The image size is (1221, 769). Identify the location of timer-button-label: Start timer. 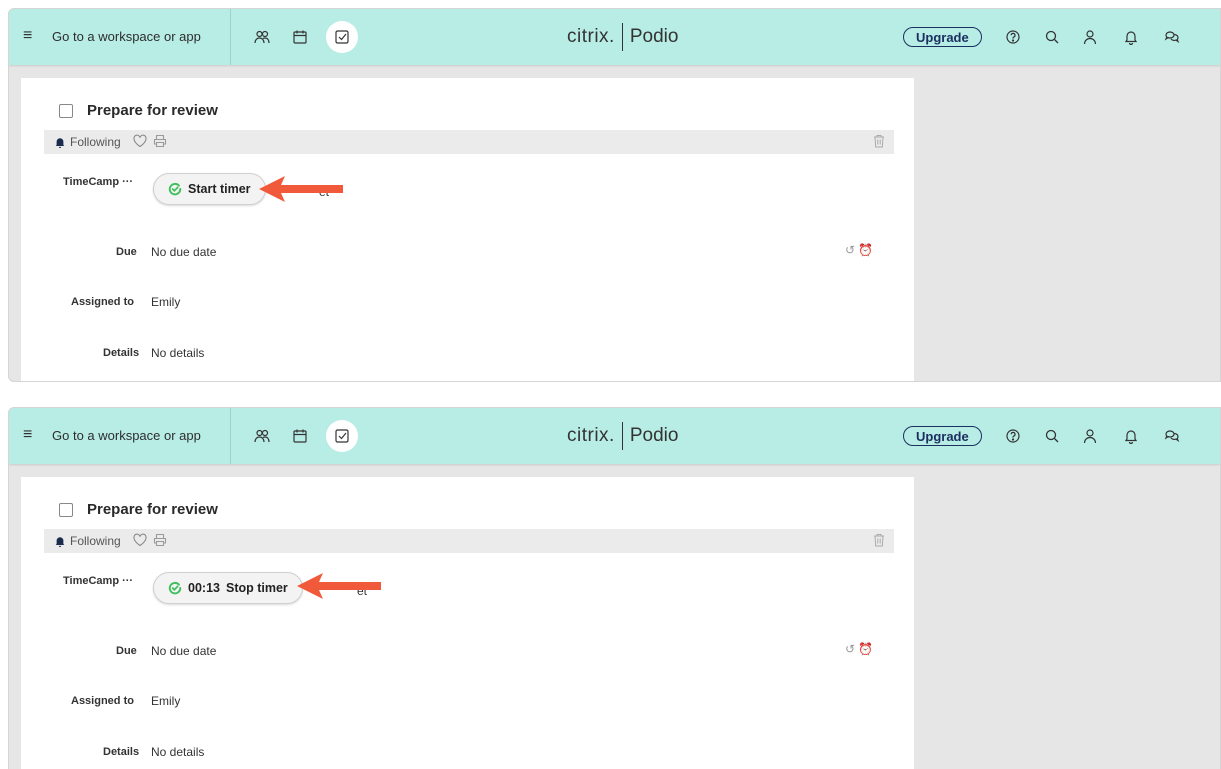
(219, 189).